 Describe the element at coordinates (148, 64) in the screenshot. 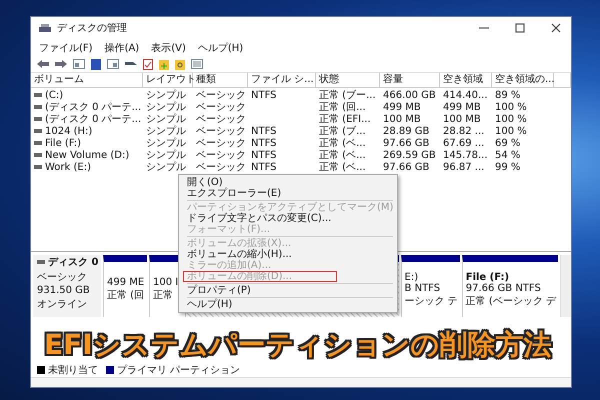

I see `checklist-icon` at that location.